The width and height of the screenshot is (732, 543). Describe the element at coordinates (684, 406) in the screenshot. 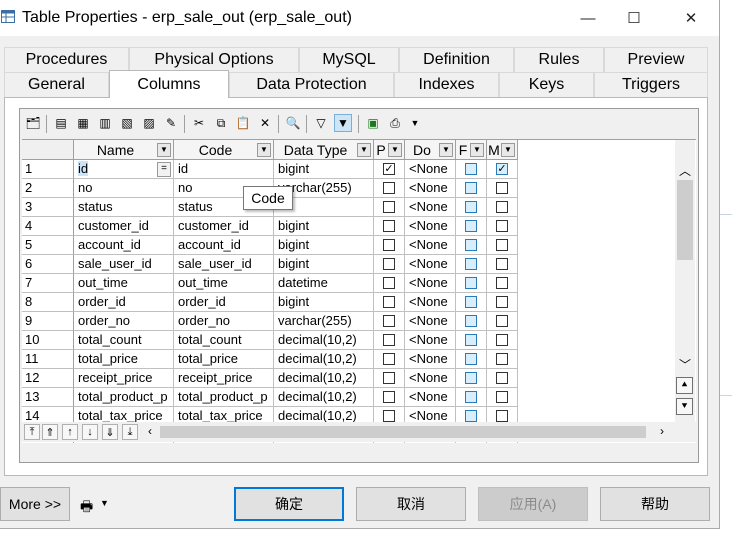

I see `scroll-page-down-icon: ⯆` at that location.